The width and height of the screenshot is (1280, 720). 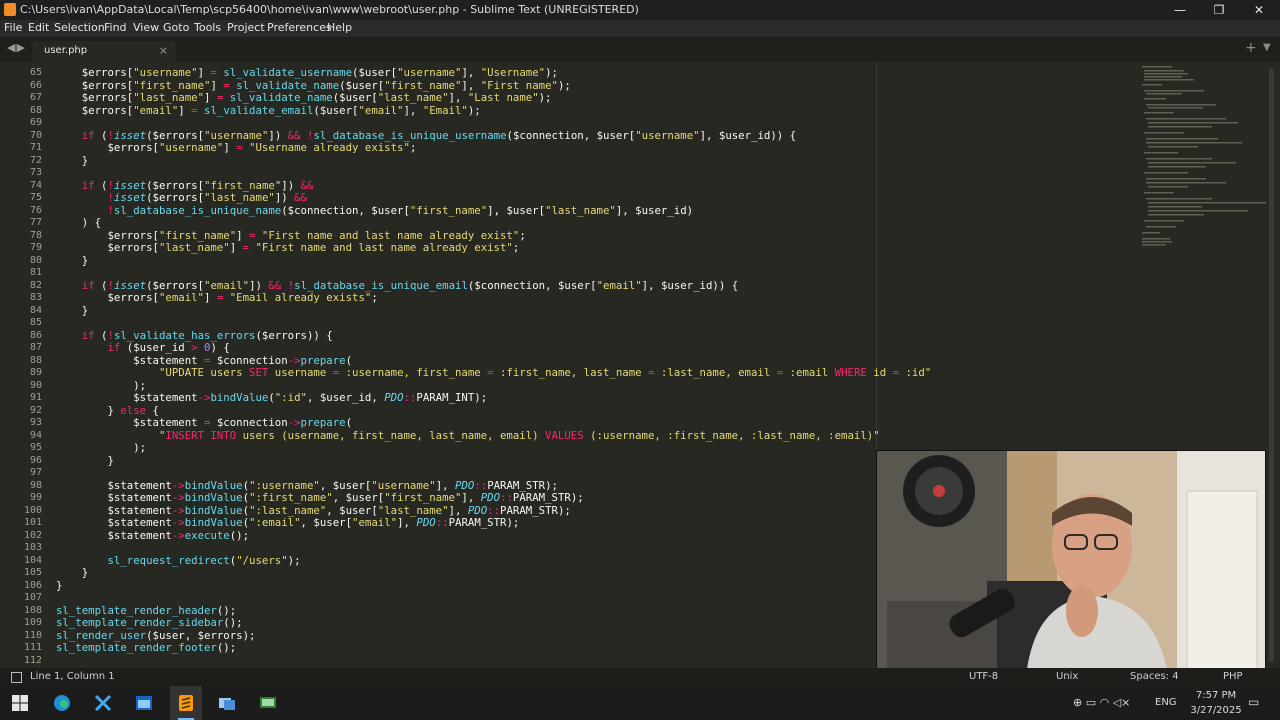 I want to click on minimap, so click(x=1204, y=159).